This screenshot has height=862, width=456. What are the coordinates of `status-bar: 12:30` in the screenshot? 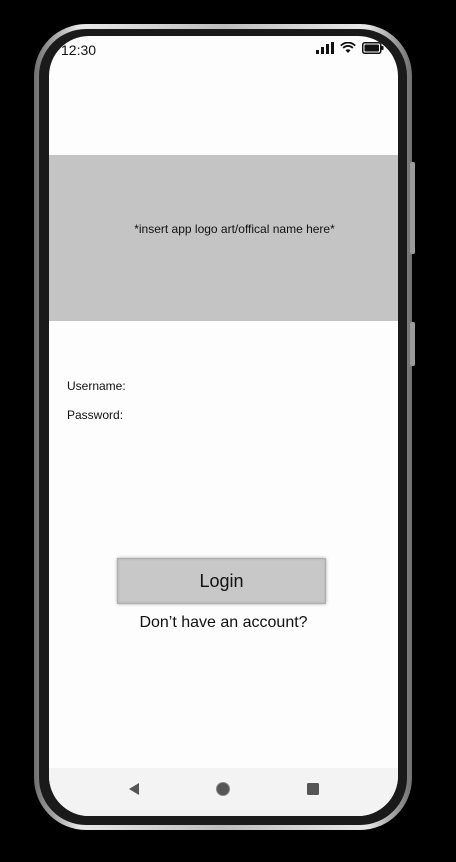 It's located at (223, 50).